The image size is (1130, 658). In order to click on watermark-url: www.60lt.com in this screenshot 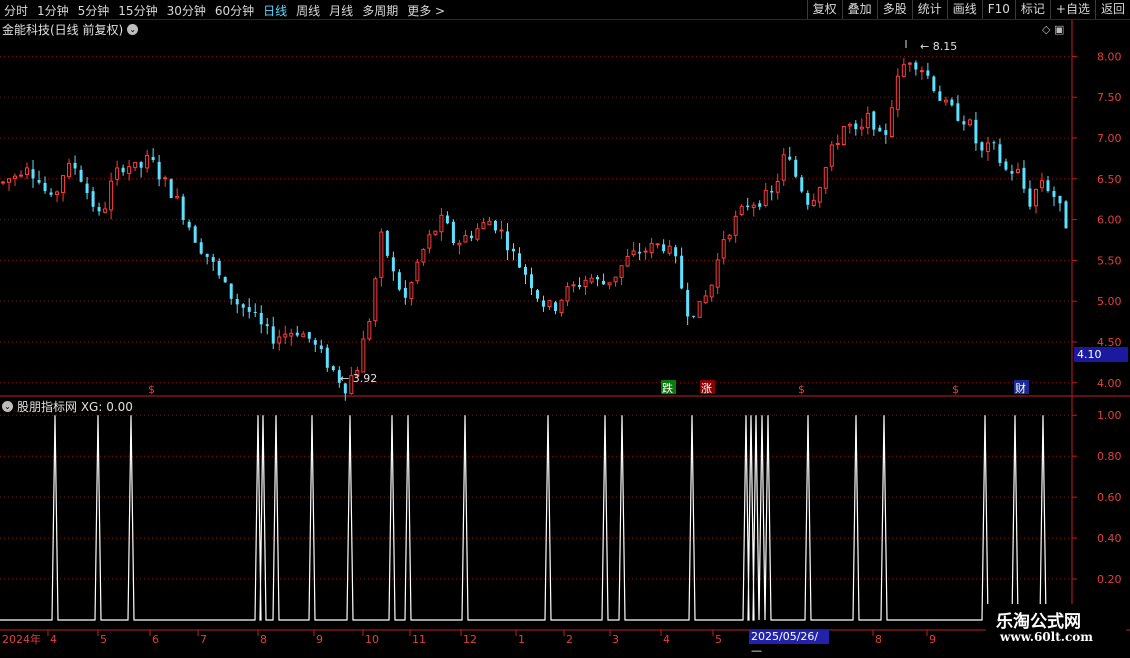, I will do `click(1046, 637)`.